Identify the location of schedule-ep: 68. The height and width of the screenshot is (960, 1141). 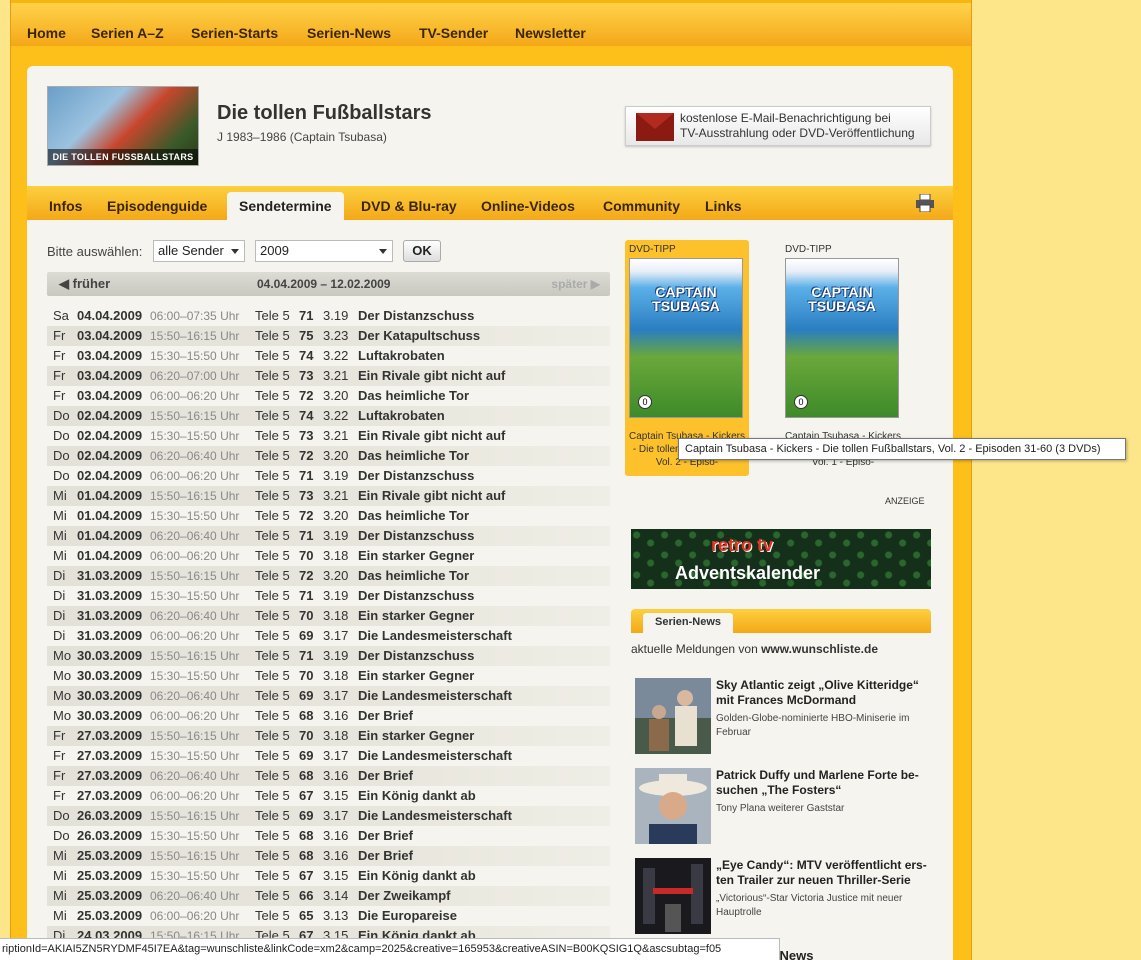
(306, 835).